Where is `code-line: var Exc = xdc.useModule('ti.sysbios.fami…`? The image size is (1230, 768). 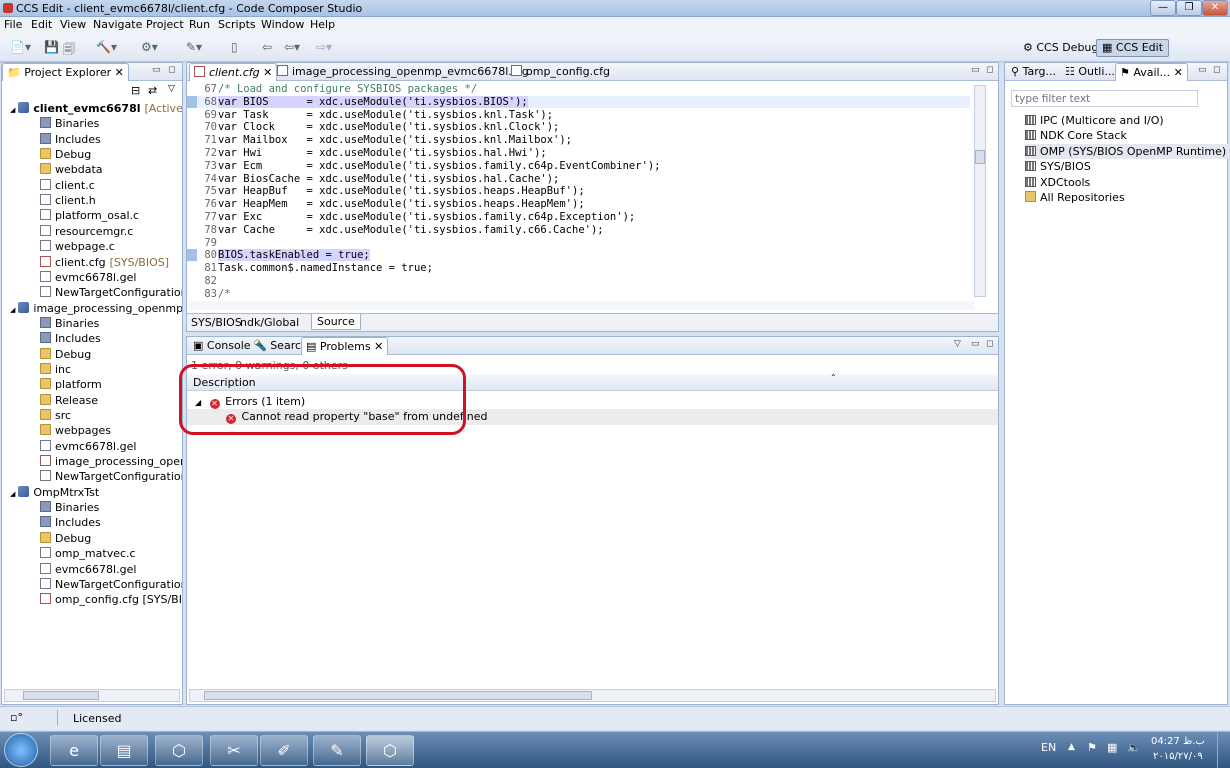 code-line: var Exc = xdc.useModule('ti.sysbios.fami… is located at coordinates (426, 217).